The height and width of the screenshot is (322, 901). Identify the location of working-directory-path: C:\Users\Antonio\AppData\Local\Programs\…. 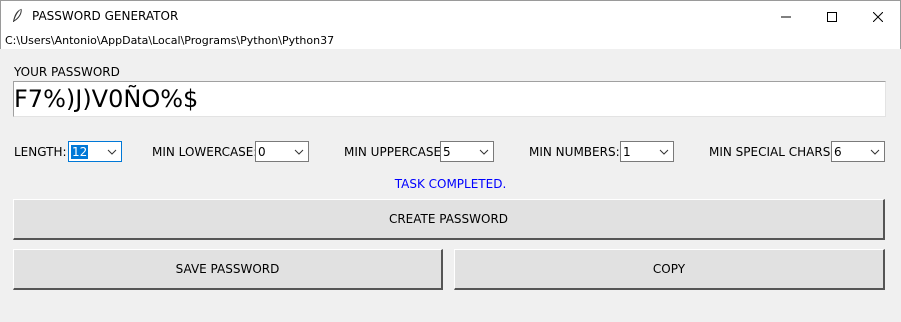
(170, 40).